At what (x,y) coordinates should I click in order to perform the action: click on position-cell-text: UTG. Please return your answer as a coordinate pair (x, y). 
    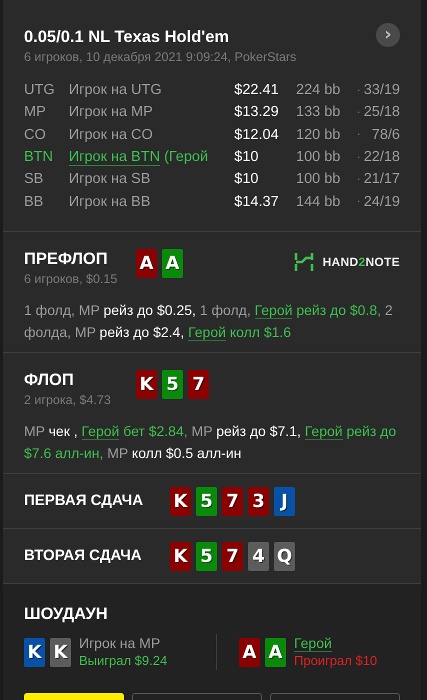
    Looking at the image, I should click on (40, 90).